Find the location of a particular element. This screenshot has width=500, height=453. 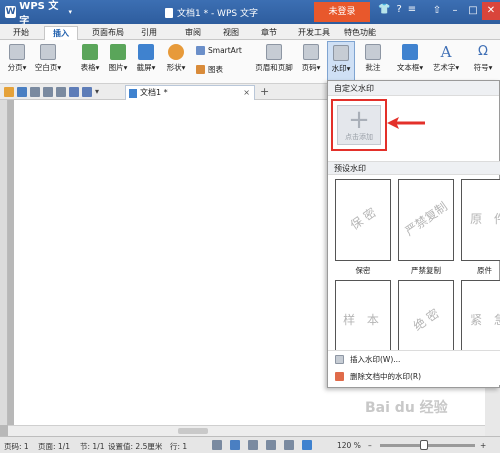

wordart-button: A 艺术字▾ is located at coordinates (446, 58).